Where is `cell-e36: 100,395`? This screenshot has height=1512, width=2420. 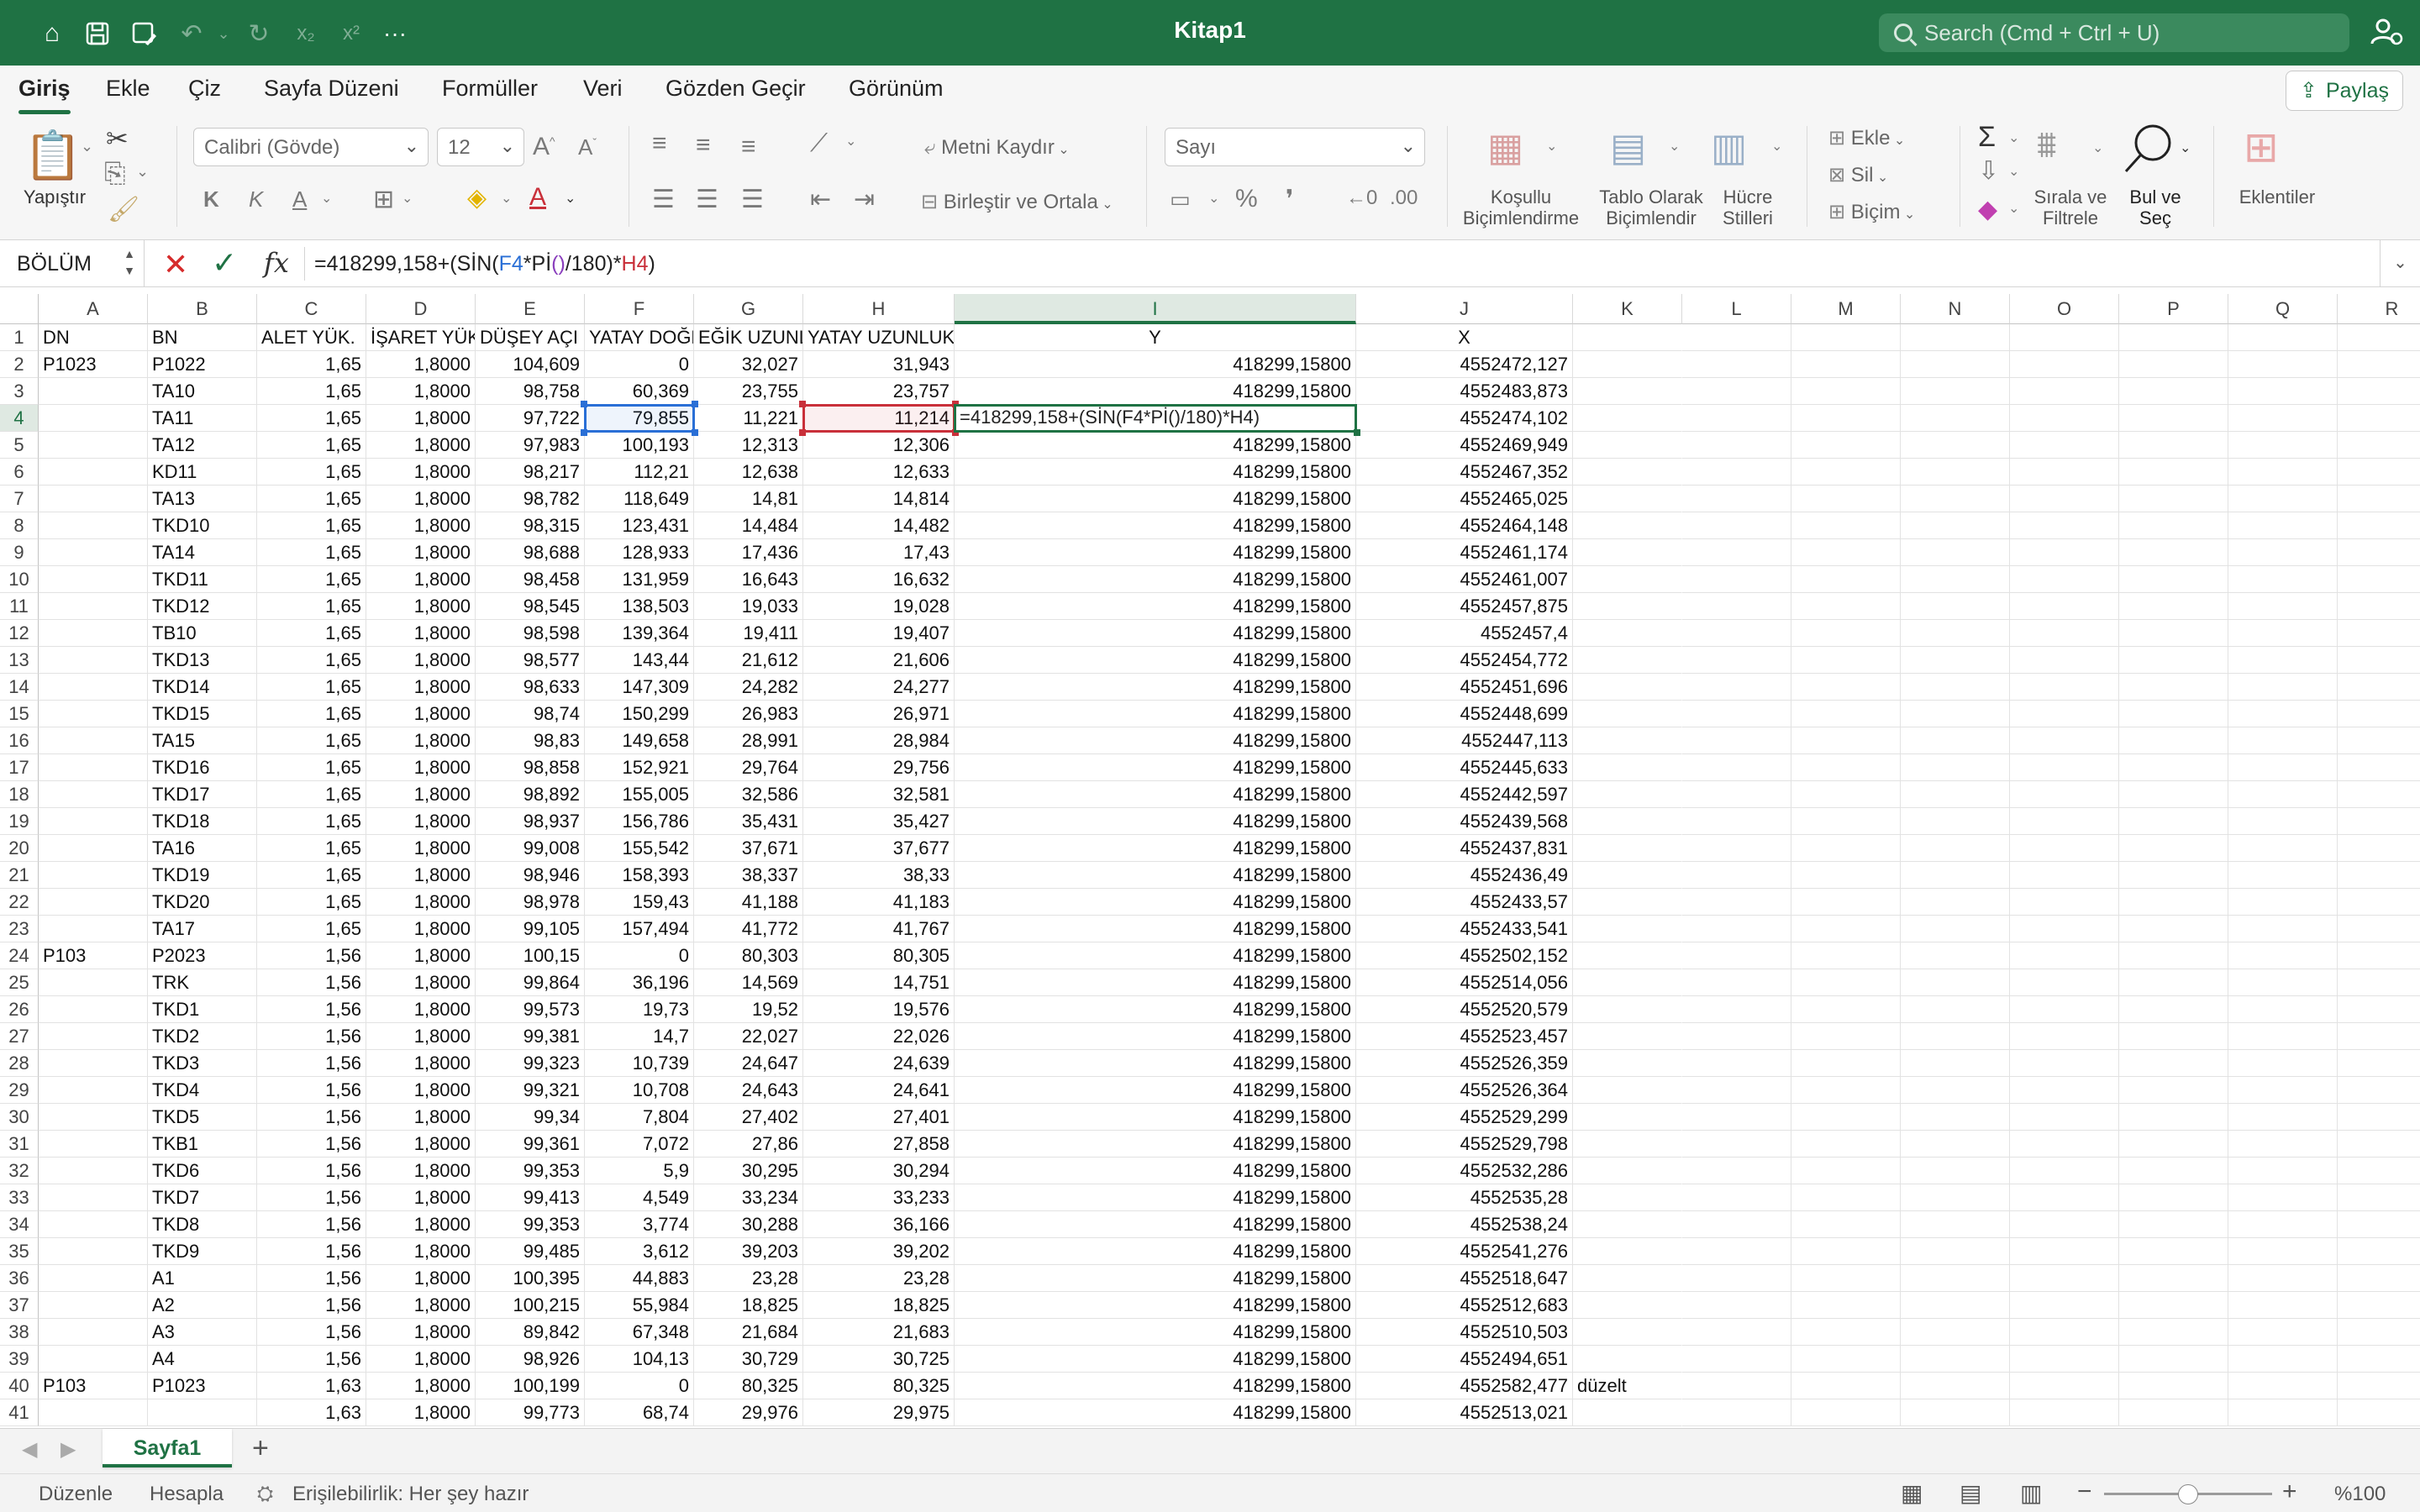 cell-e36: 100,395 is located at coordinates (530, 1278).